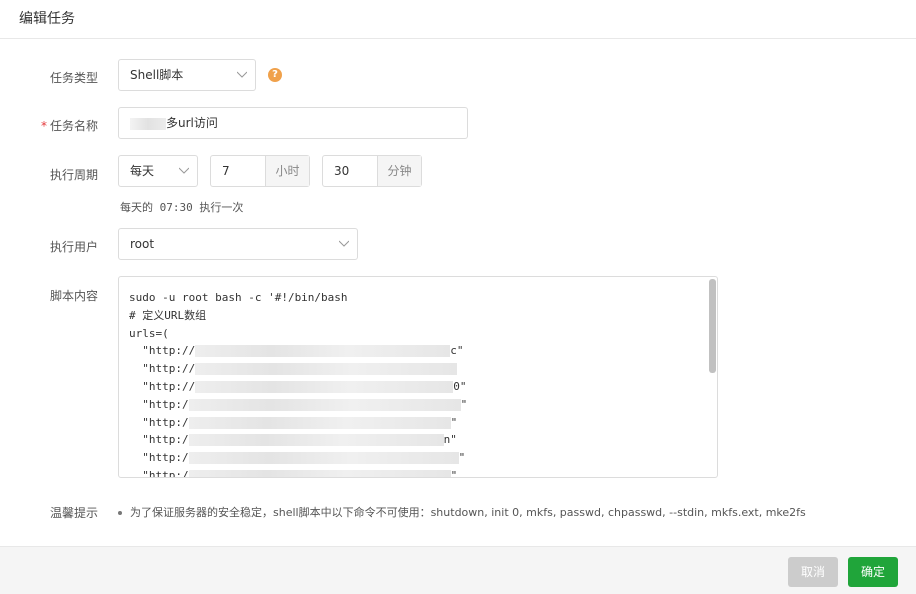  I want to click on task-type-label: 任务类型, so click(73, 78).